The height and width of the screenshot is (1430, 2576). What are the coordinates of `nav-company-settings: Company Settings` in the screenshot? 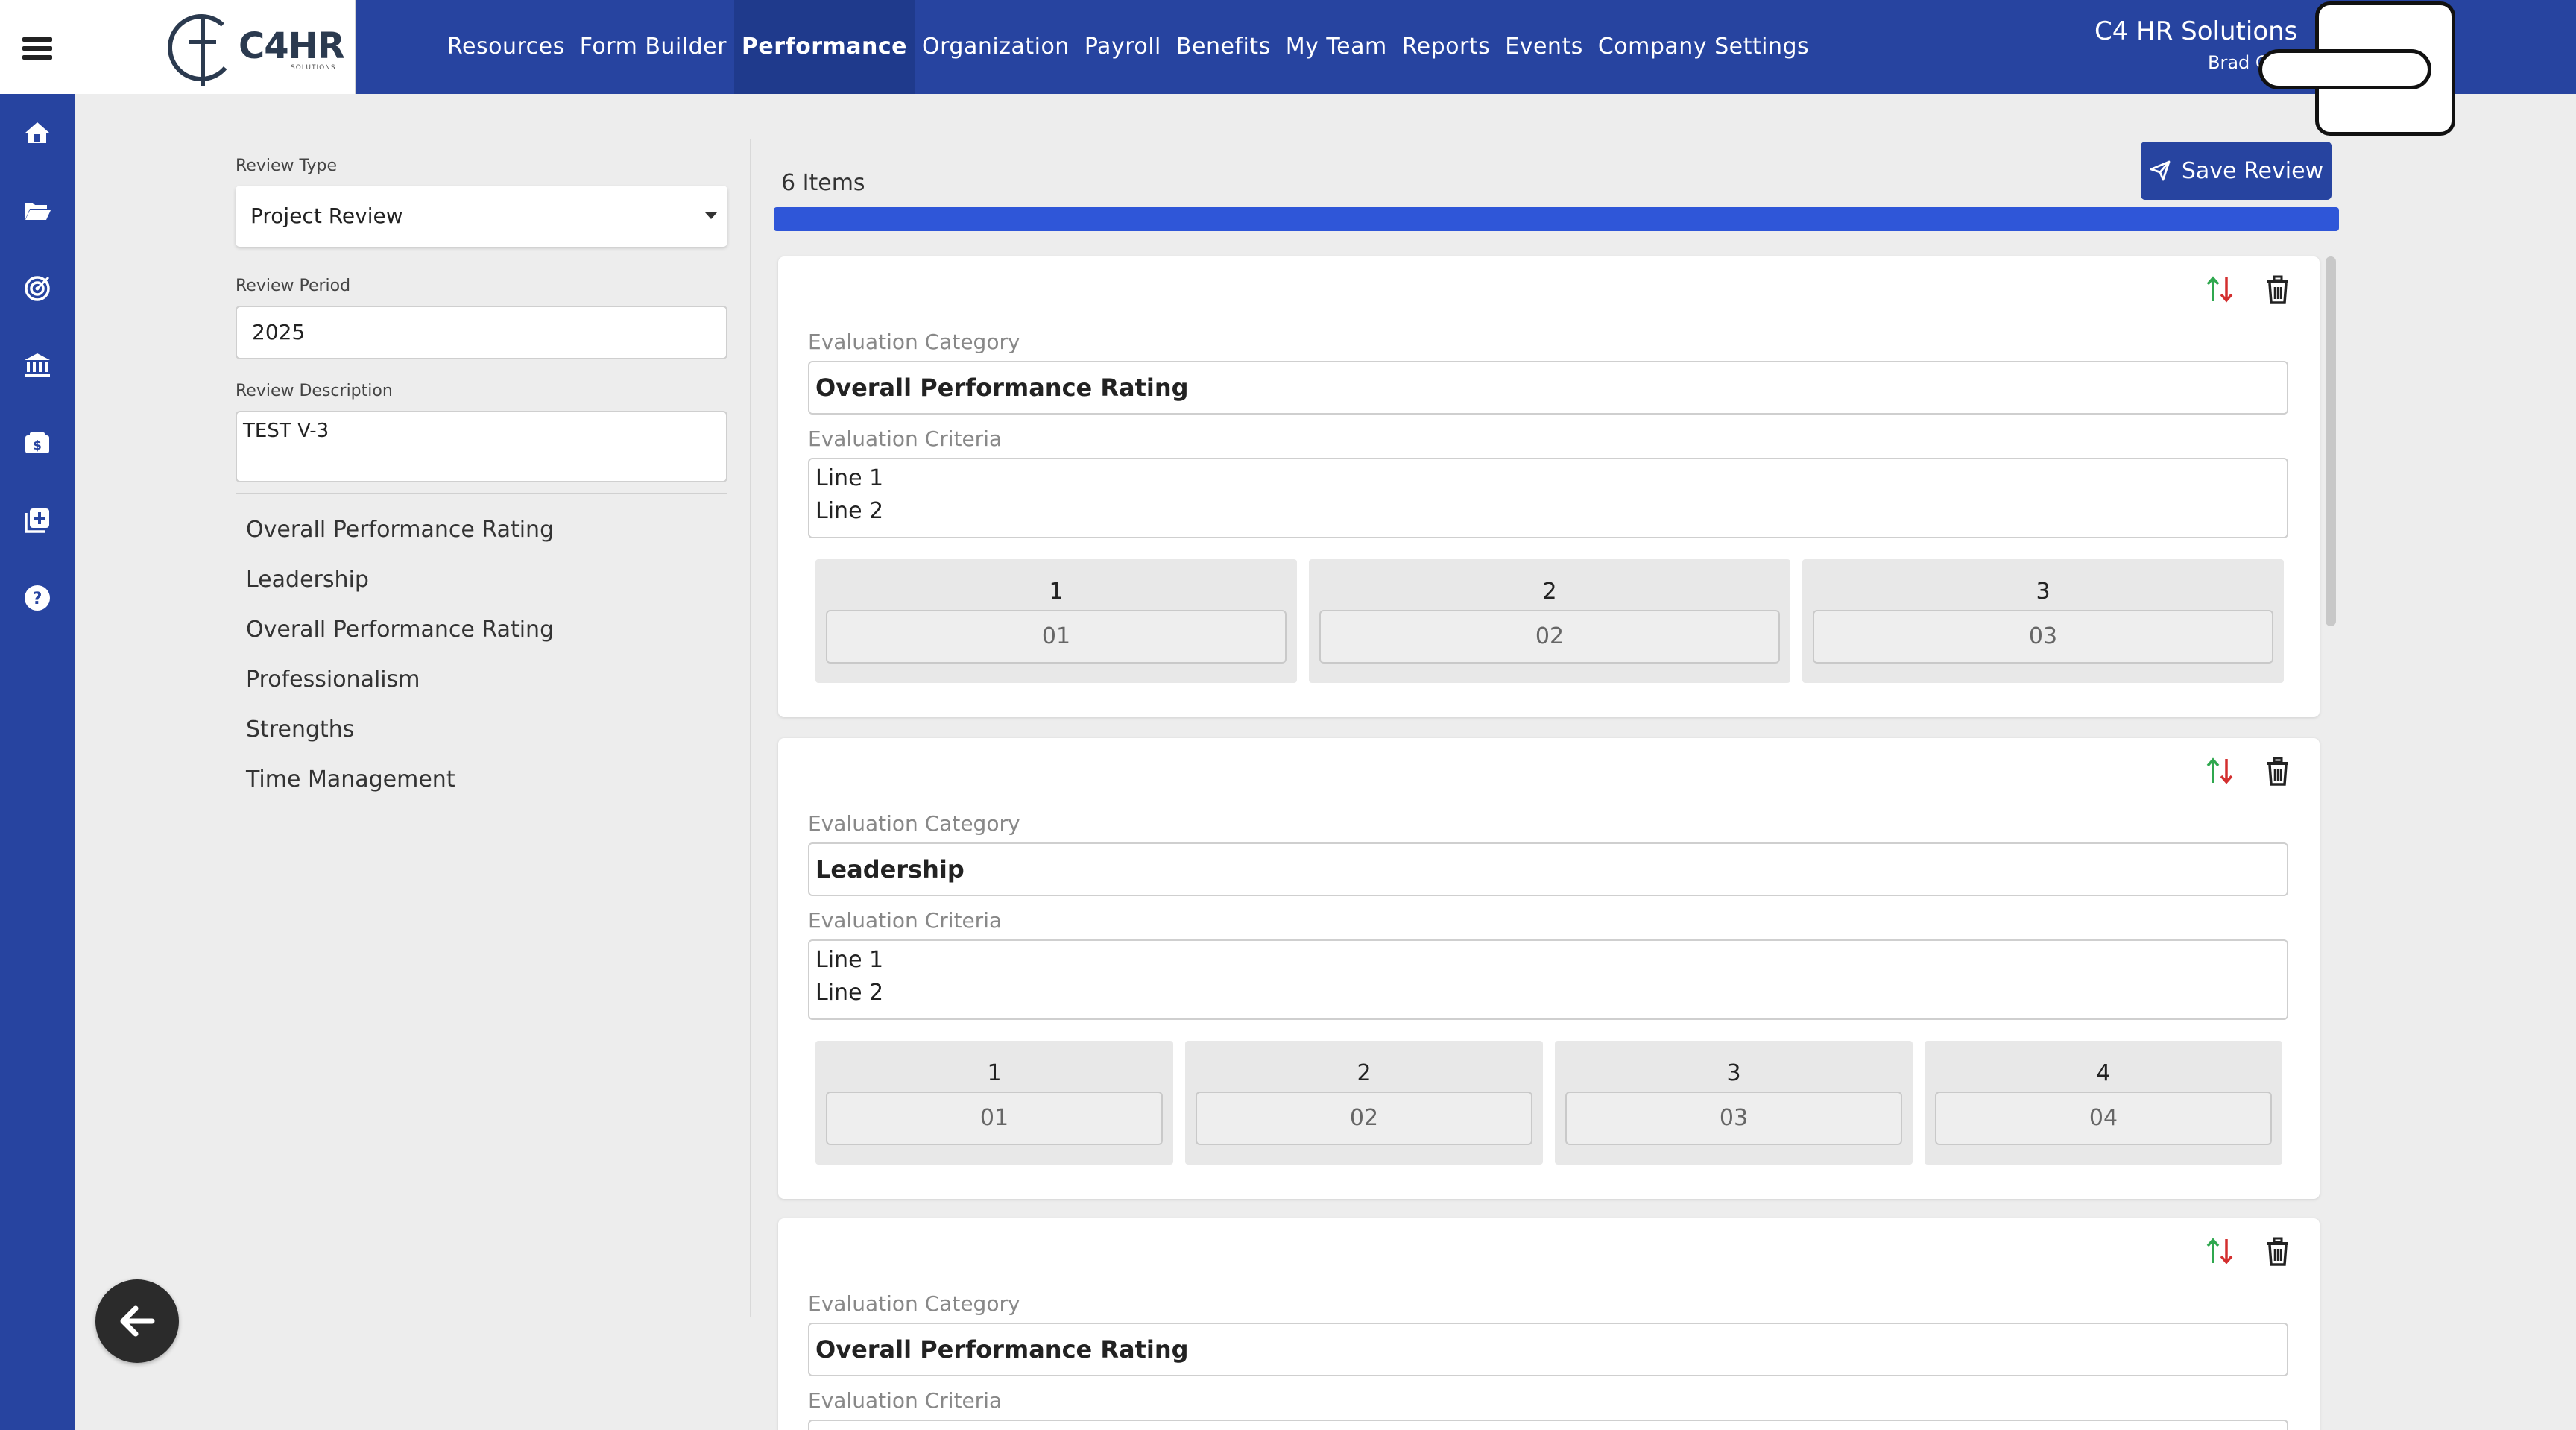 It's located at (1703, 47).